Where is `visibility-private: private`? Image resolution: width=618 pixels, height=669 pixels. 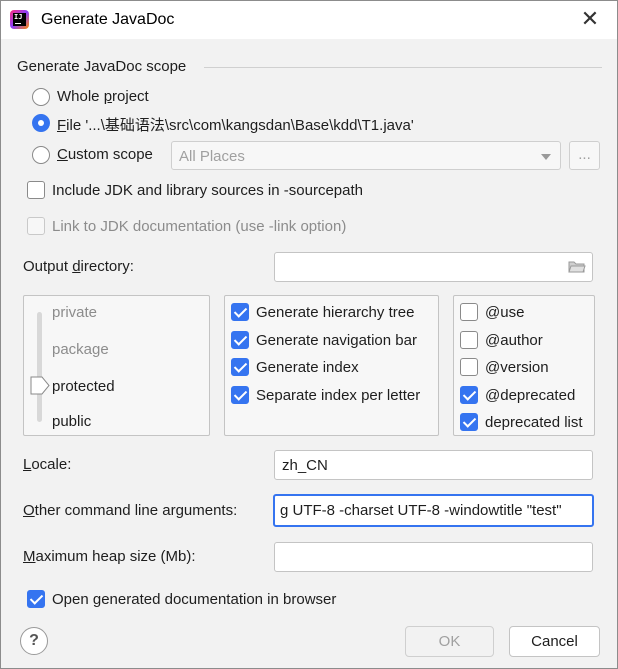
visibility-private: private is located at coordinates (74, 312).